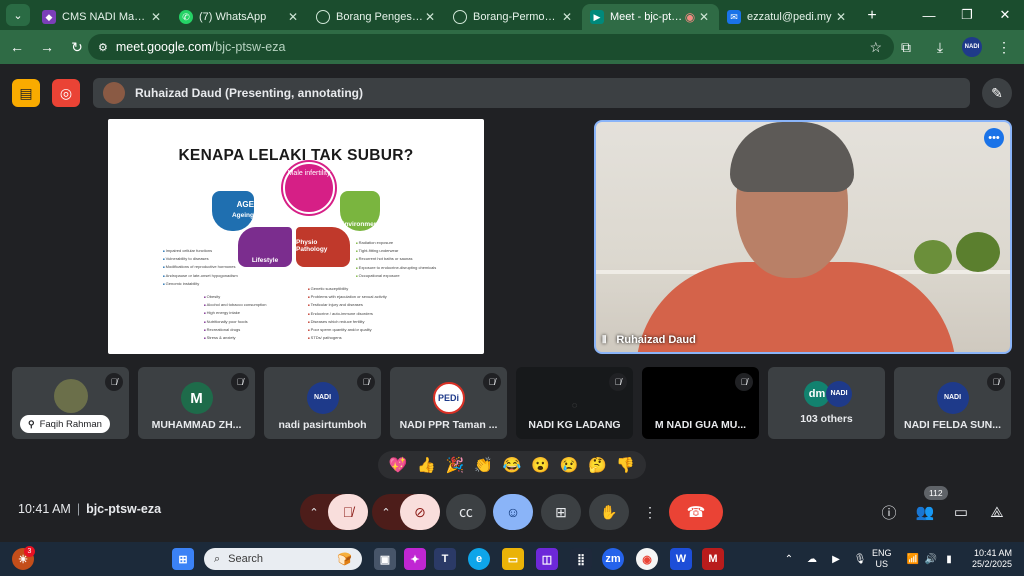  What do you see at coordinates (1005, 15) in the screenshot?
I see `close-window-icon: ✕` at bounding box center [1005, 15].